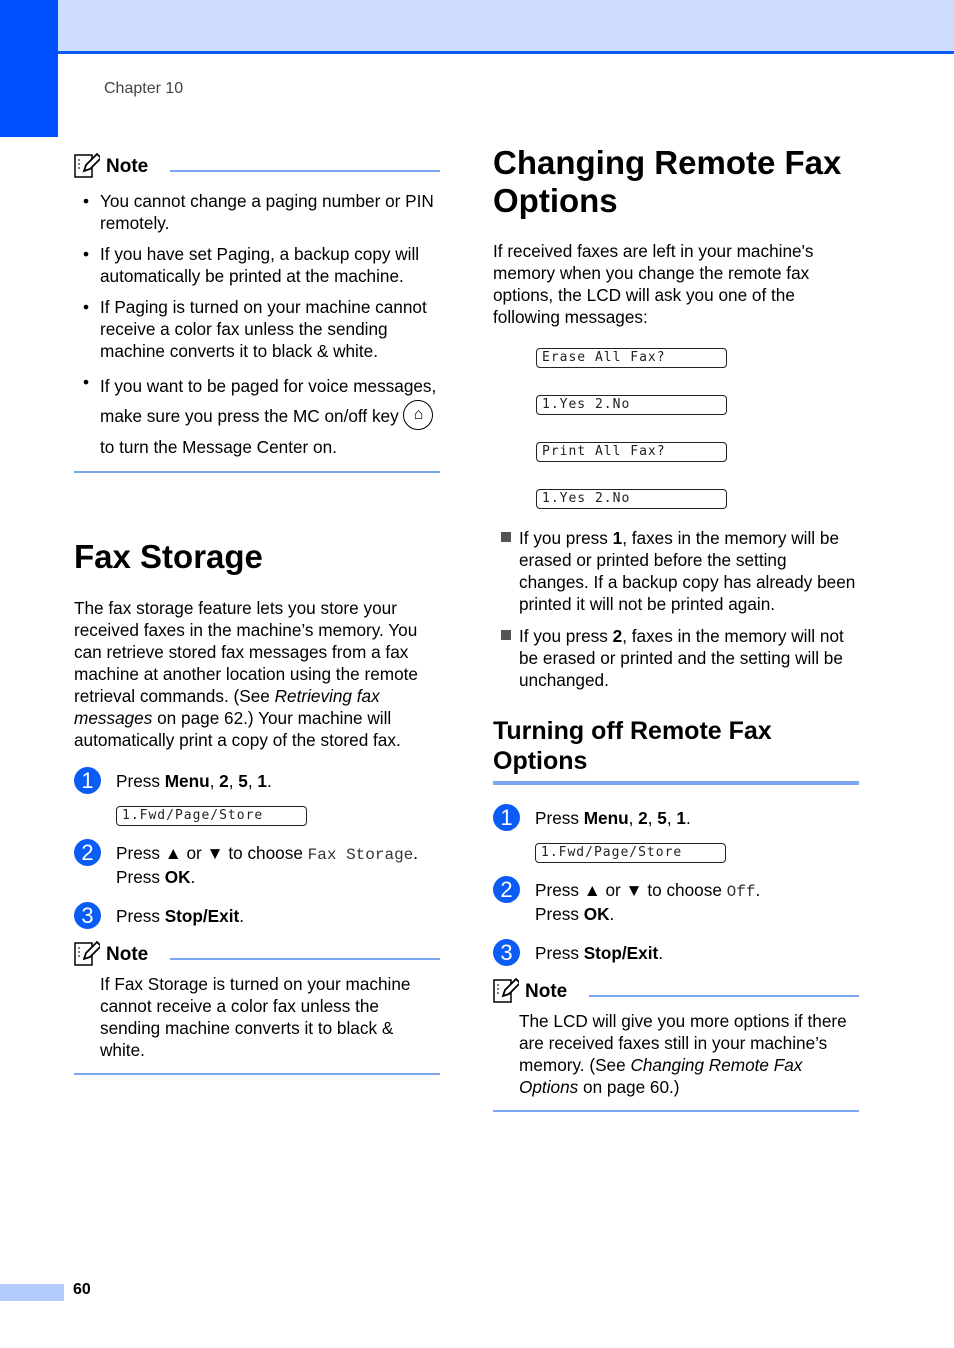 The width and height of the screenshot is (954, 1348). What do you see at coordinates (676, 783) in the screenshot?
I see `heading-rule` at bounding box center [676, 783].